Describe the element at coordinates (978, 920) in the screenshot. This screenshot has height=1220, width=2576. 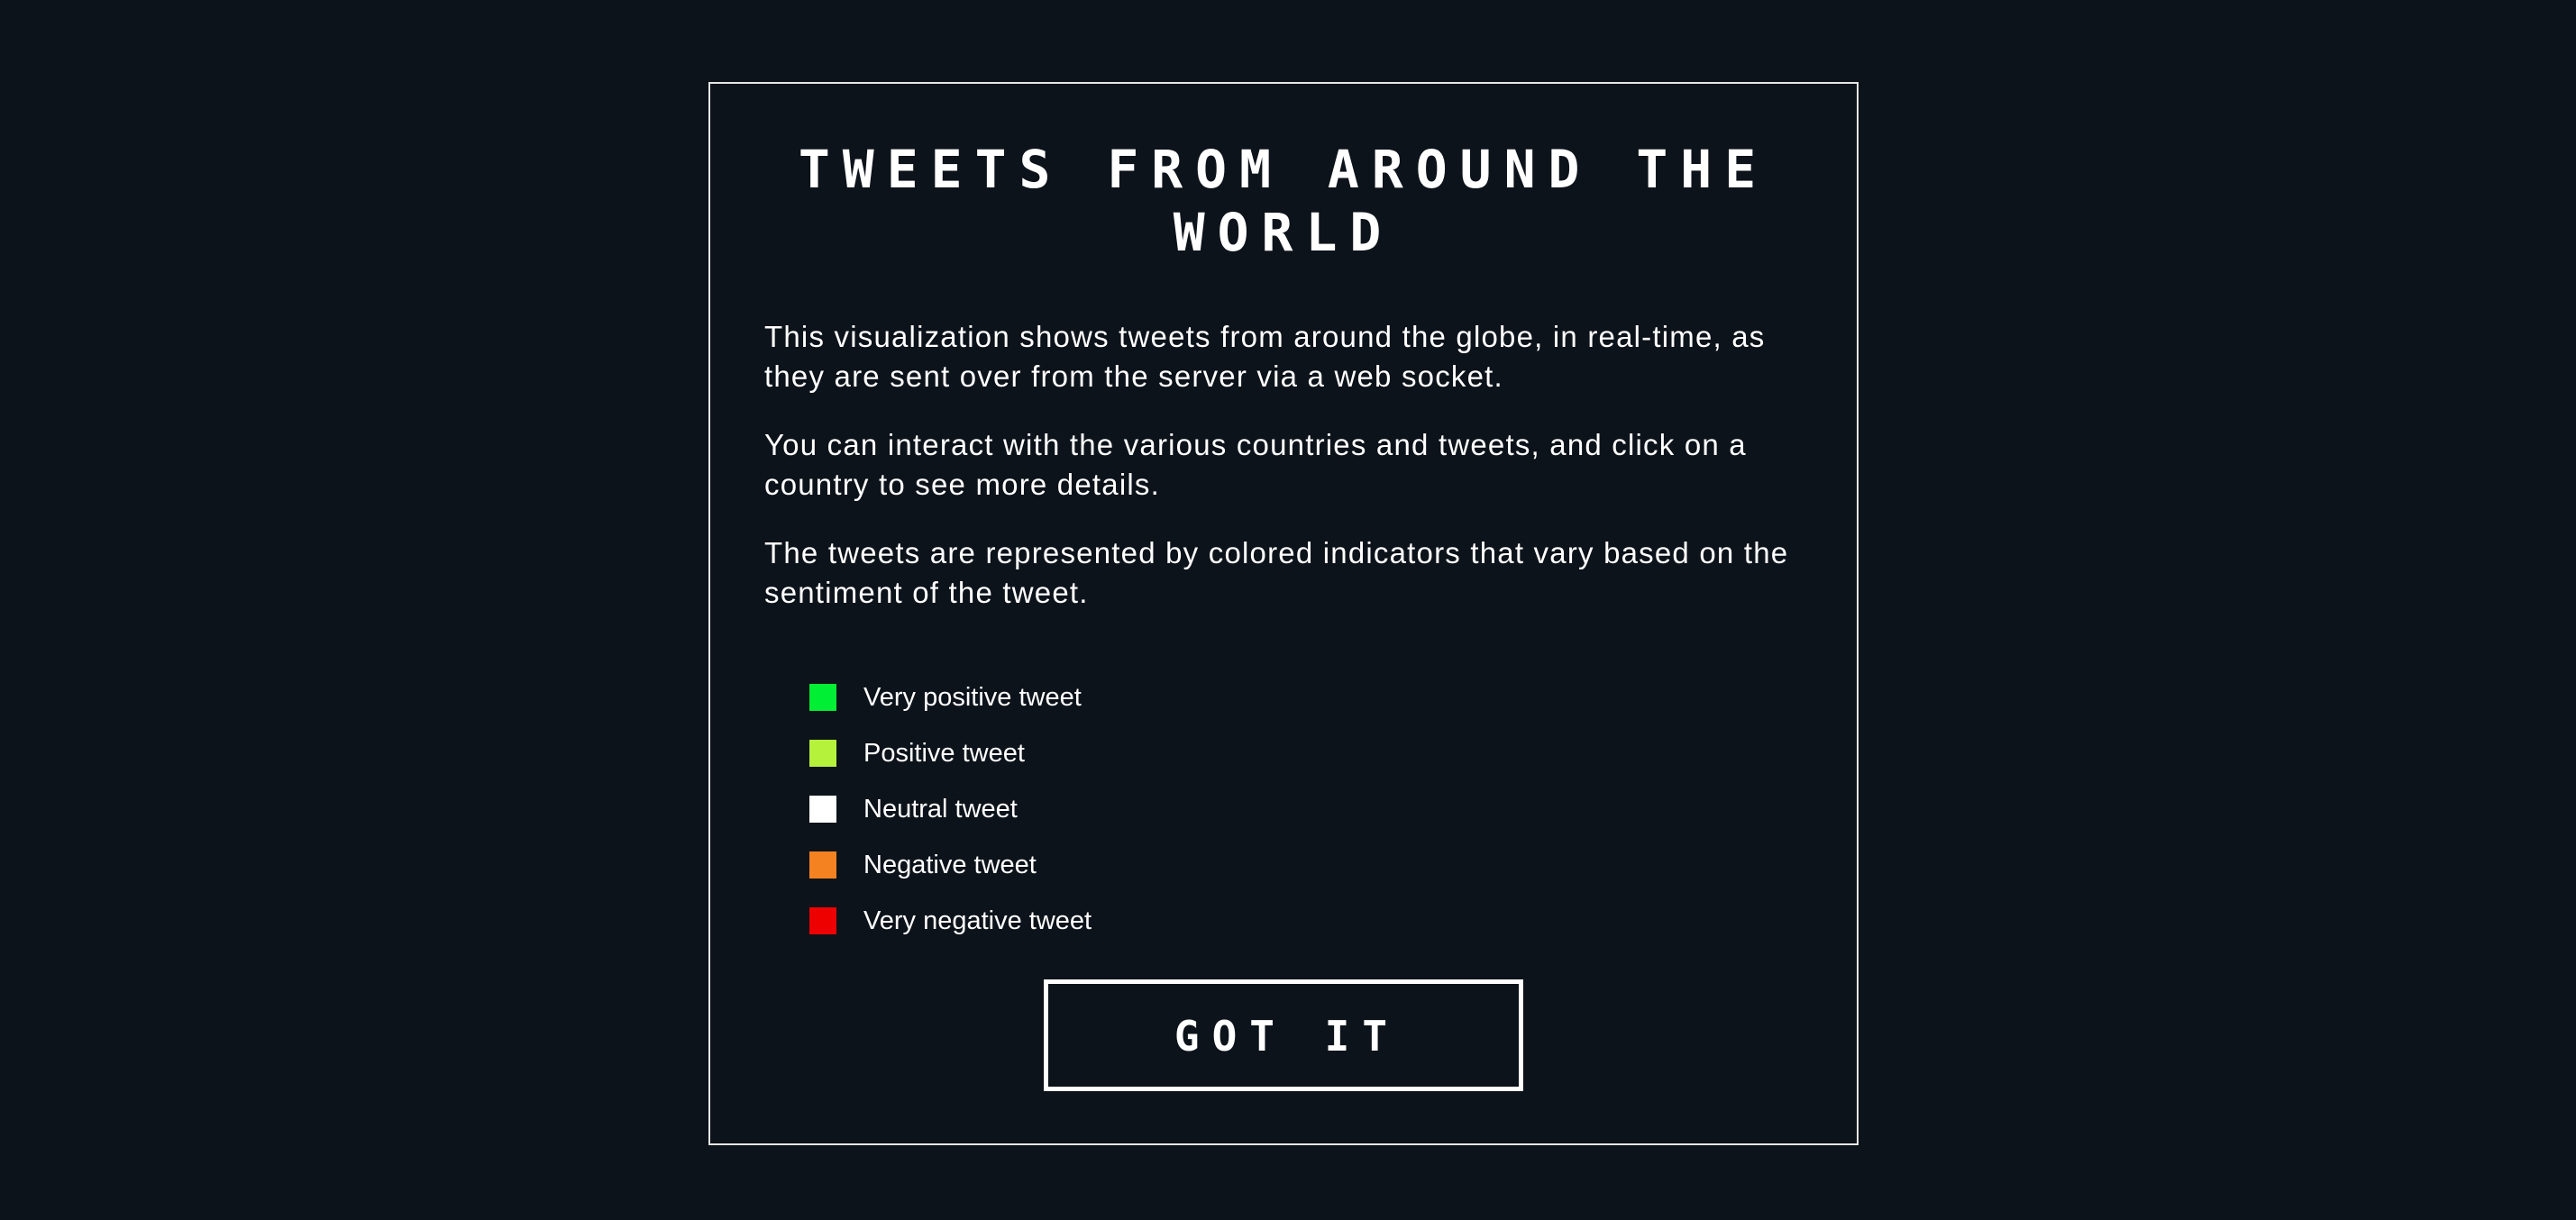
I see `legend-label: Very negative tweet` at that location.